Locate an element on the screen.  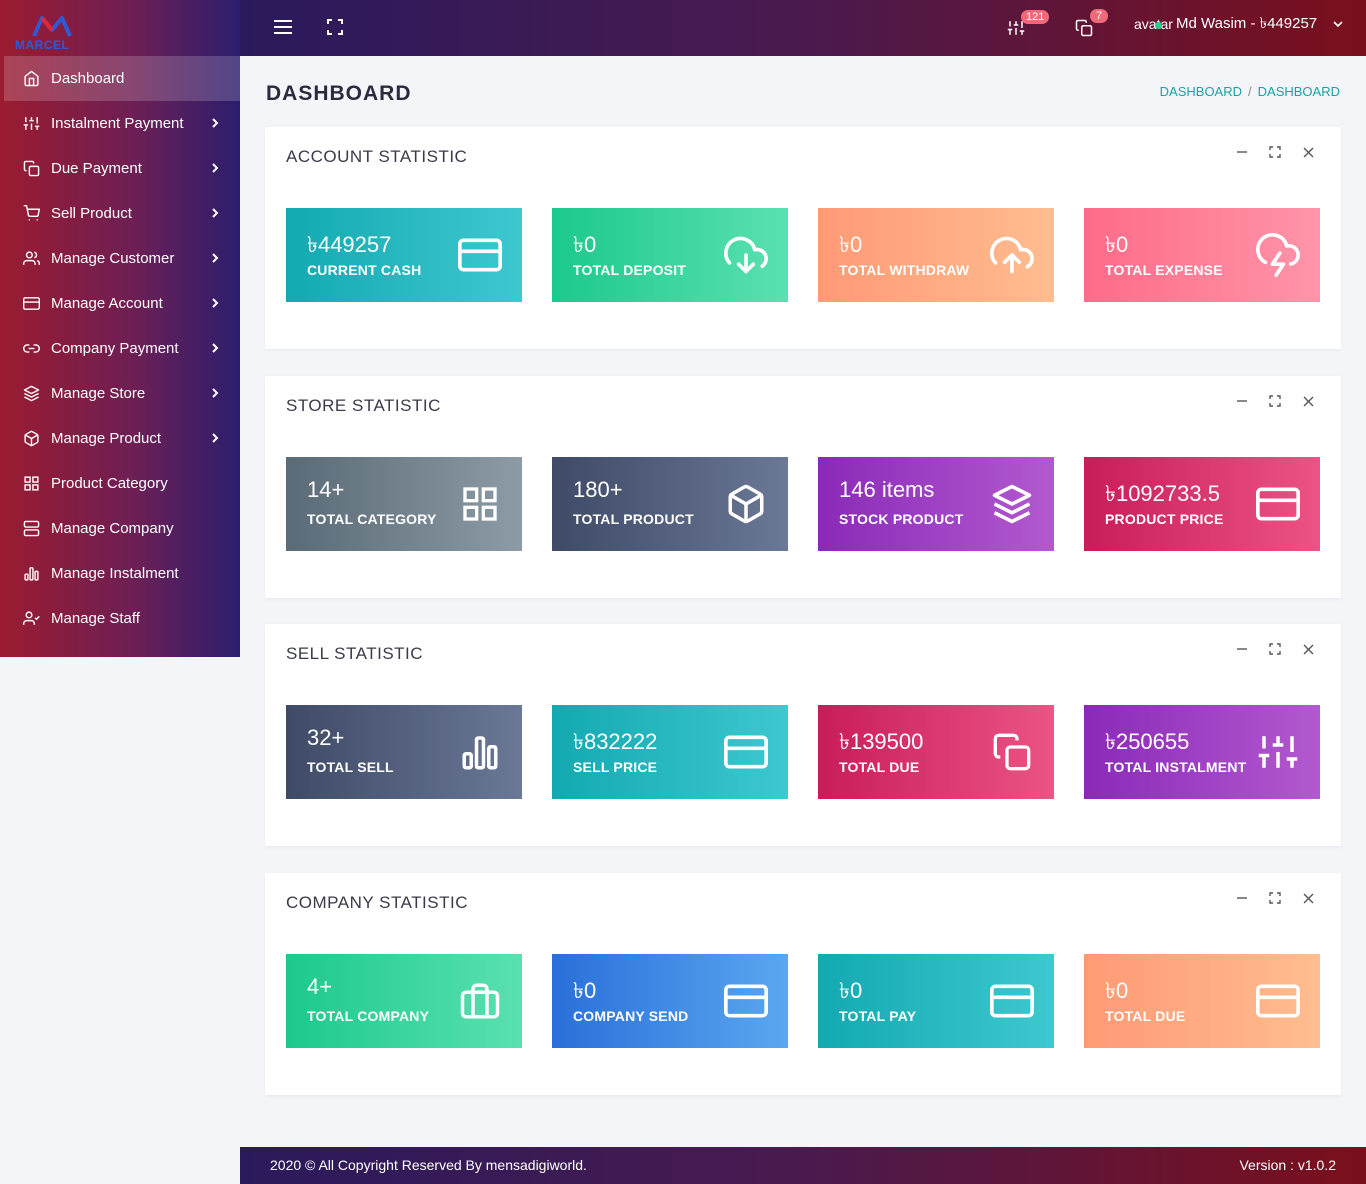
stat-label: TOTAL INSTALMENT is located at coordinates (1176, 767).